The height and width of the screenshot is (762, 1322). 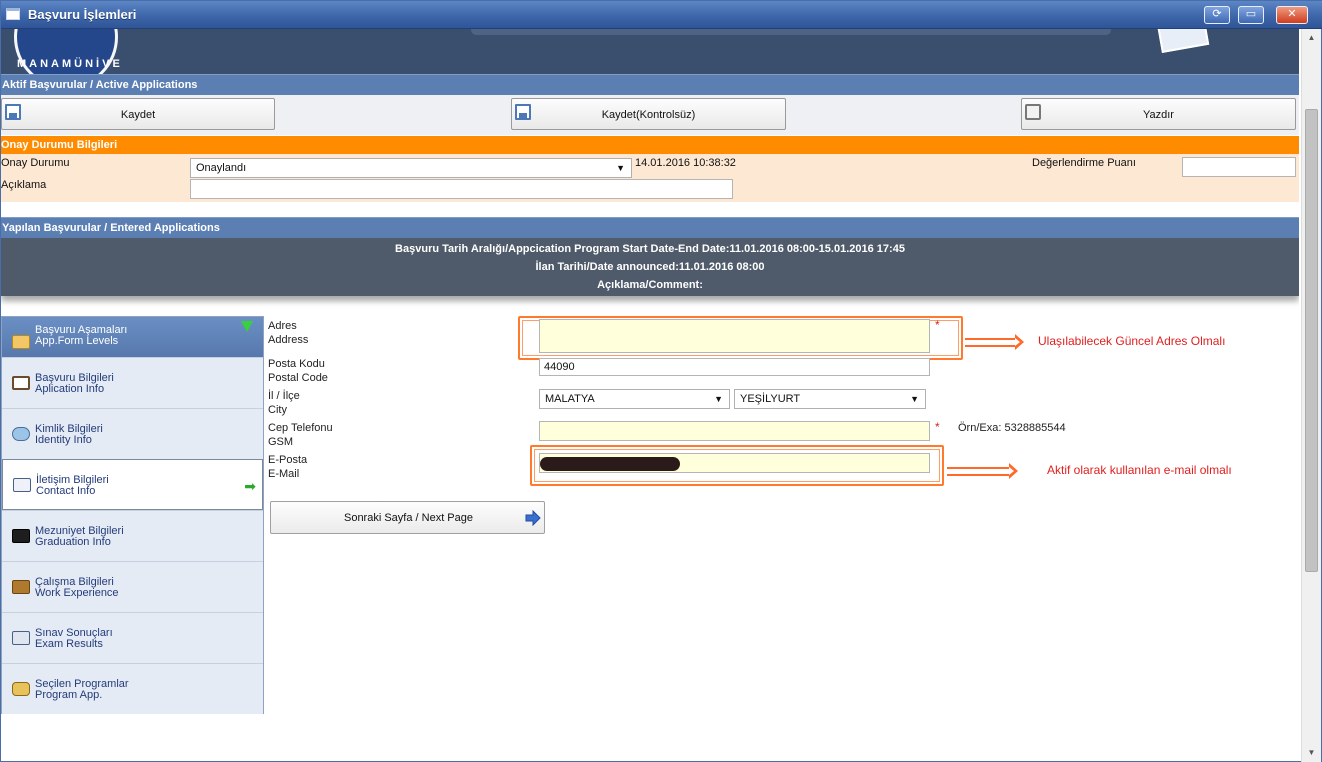 I want to click on approval-timestamp: 14.01.2016 10:38:32, so click(x=685, y=163).